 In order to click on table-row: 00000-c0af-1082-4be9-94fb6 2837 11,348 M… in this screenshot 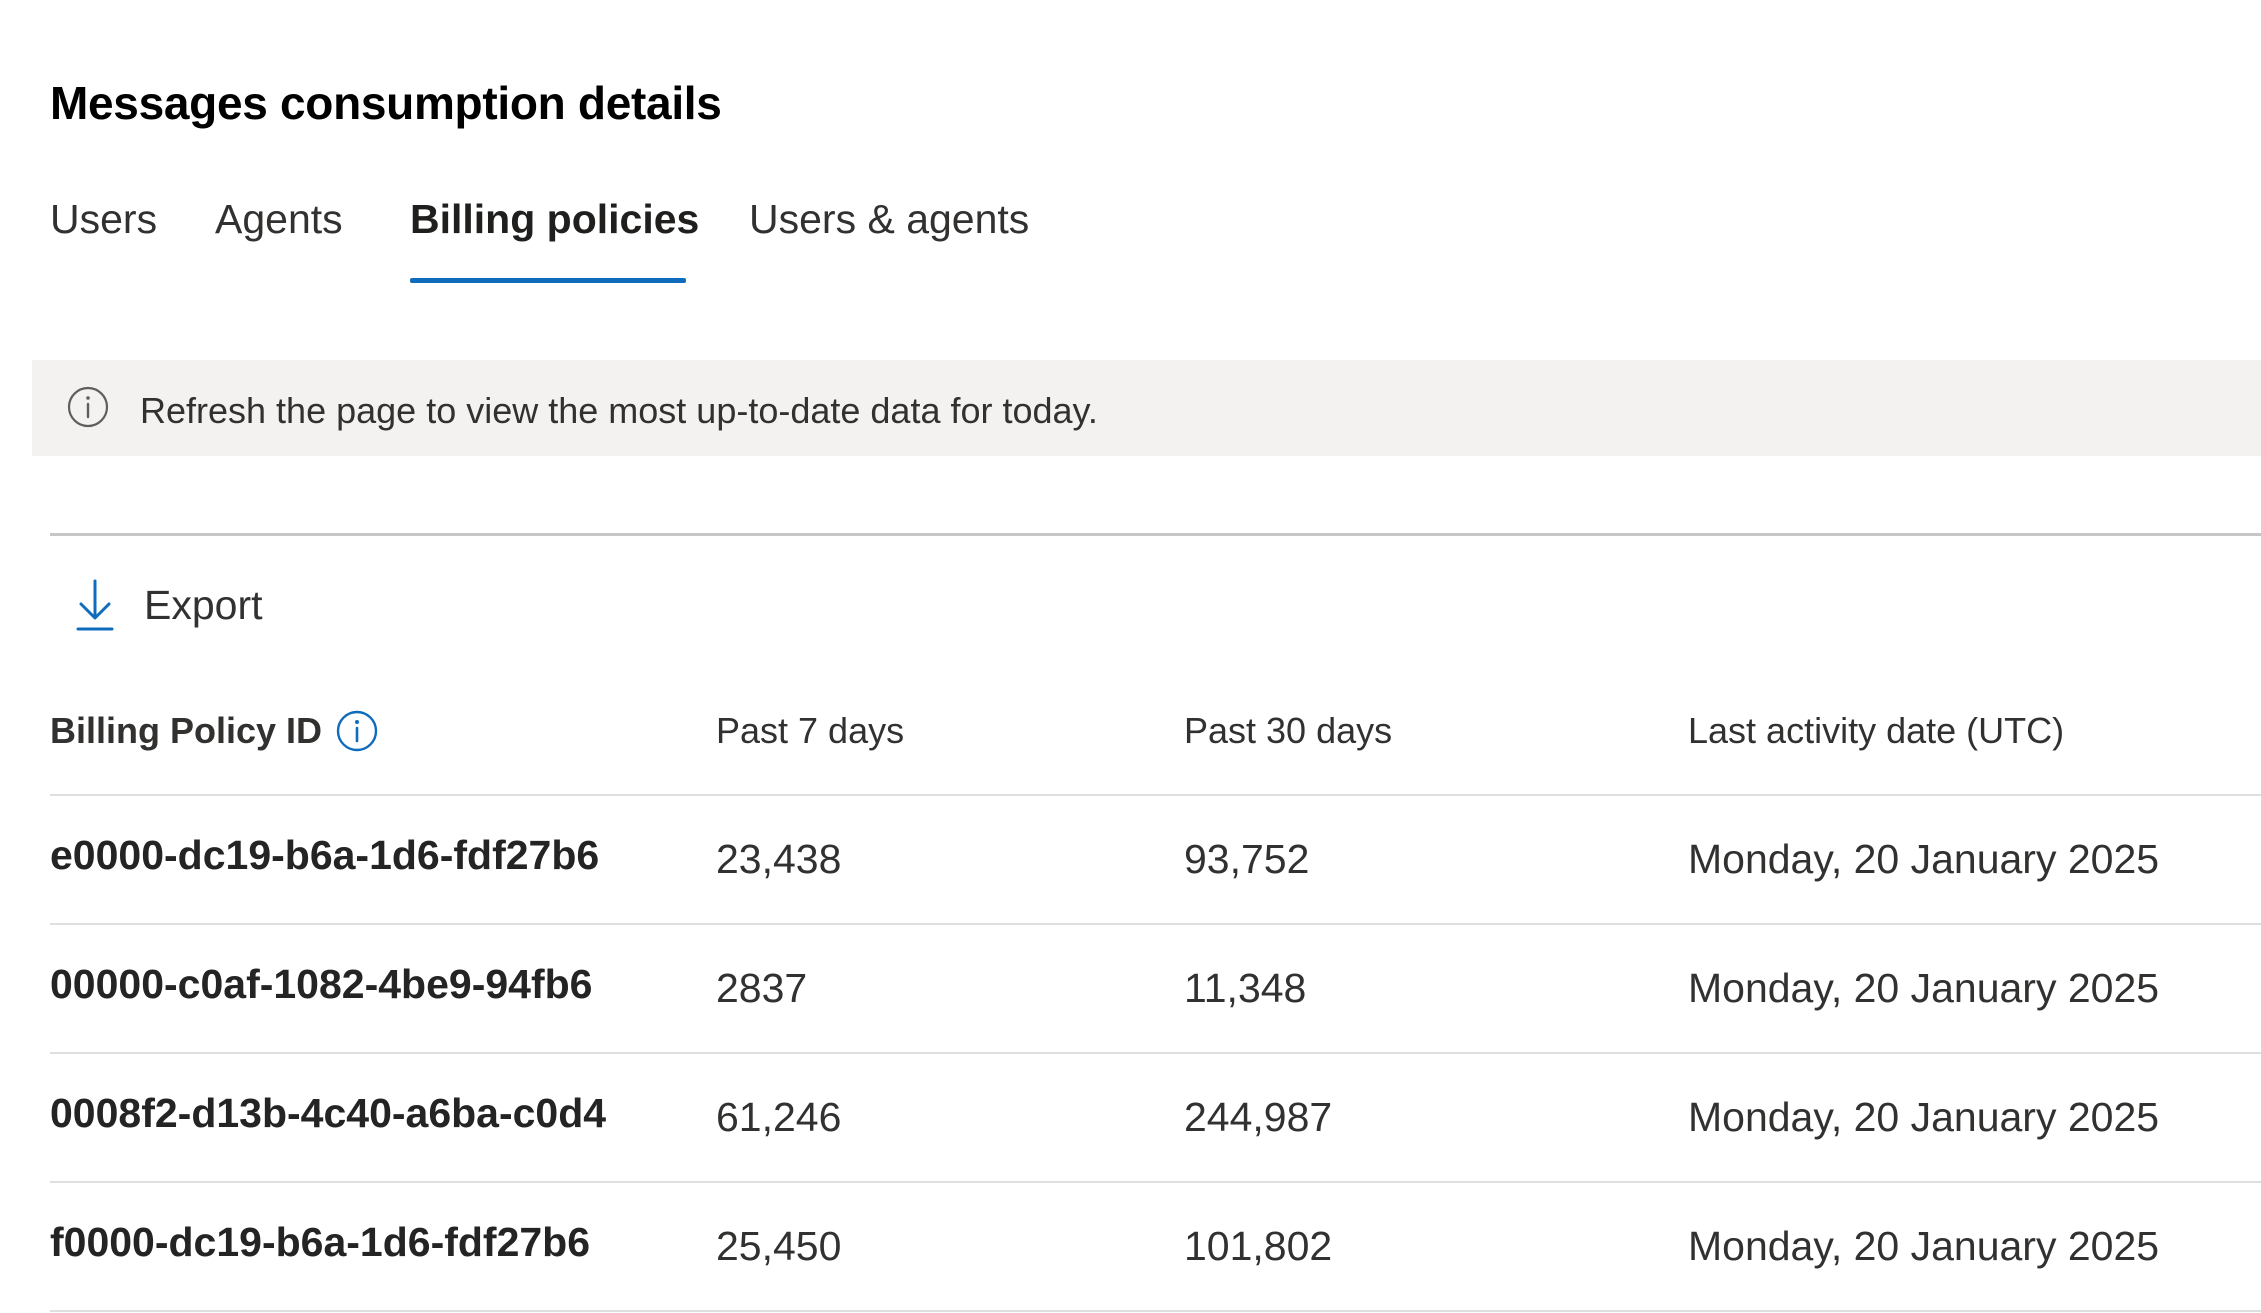, I will do `click(1155, 989)`.